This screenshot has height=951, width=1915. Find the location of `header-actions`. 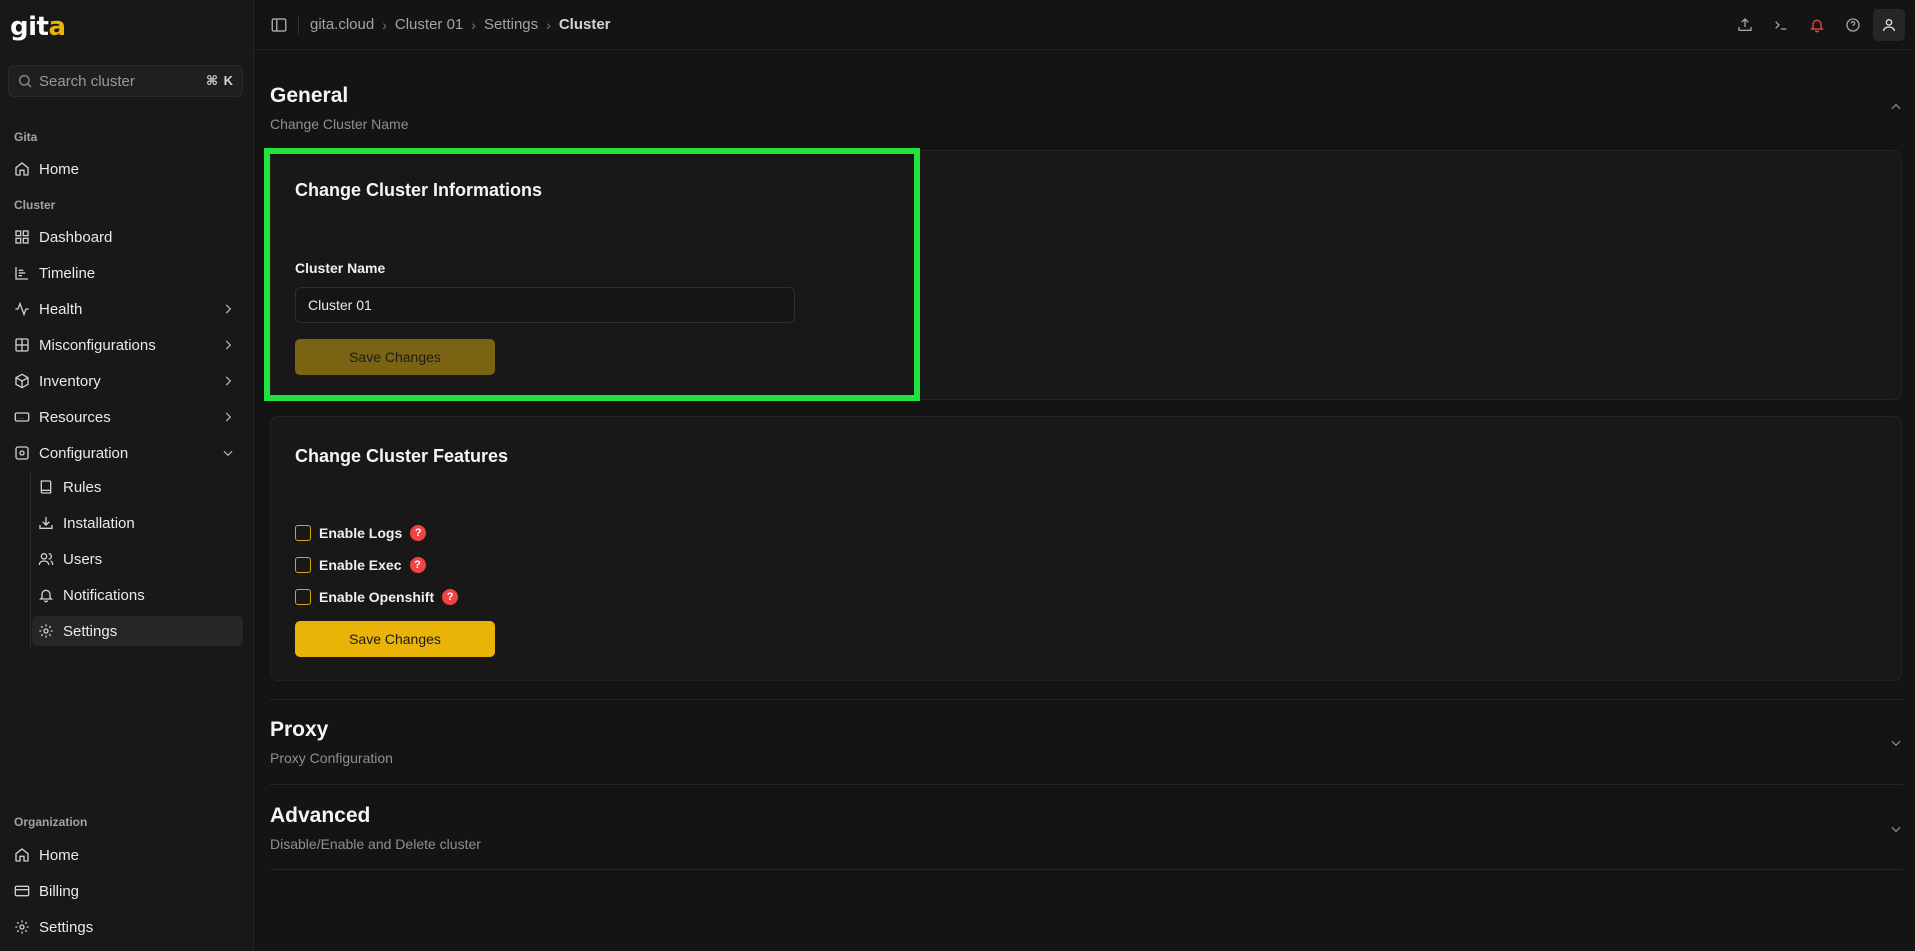

header-actions is located at coordinates (1815, 25).